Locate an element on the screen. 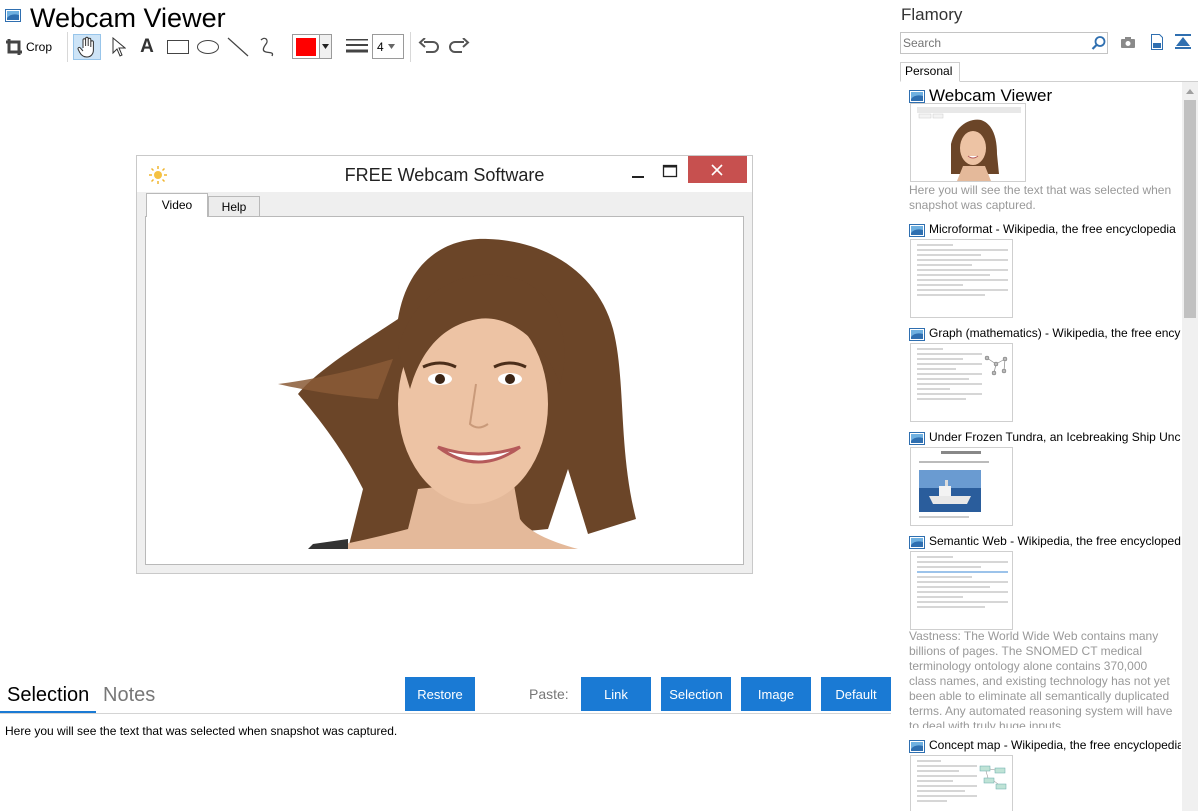  color-picker is located at coordinates (312, 46).